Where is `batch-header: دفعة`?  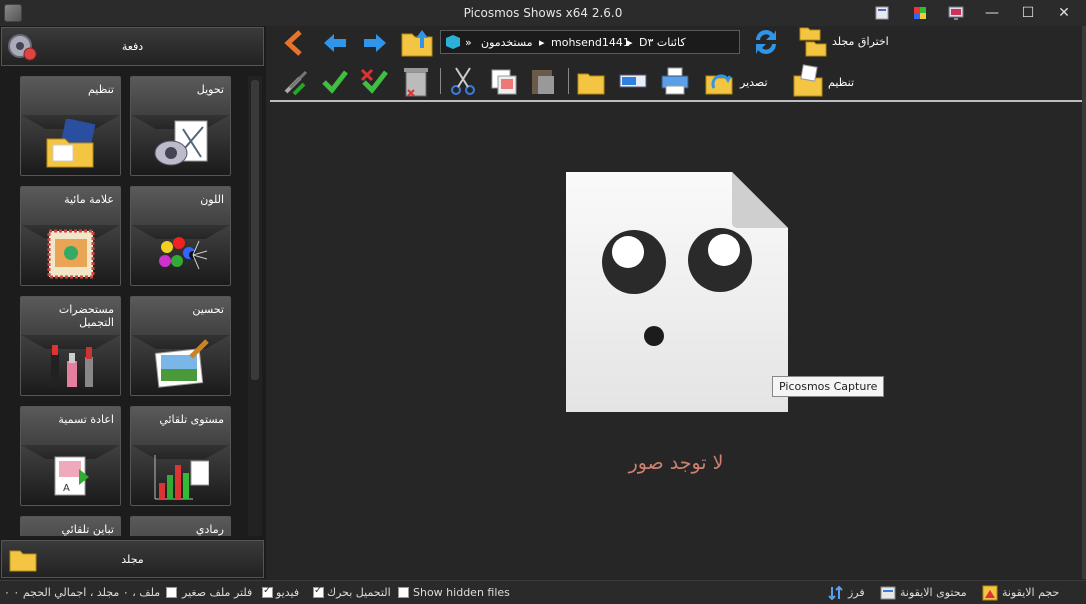 batch-header: دفعة is located at coordinates (132, 46).